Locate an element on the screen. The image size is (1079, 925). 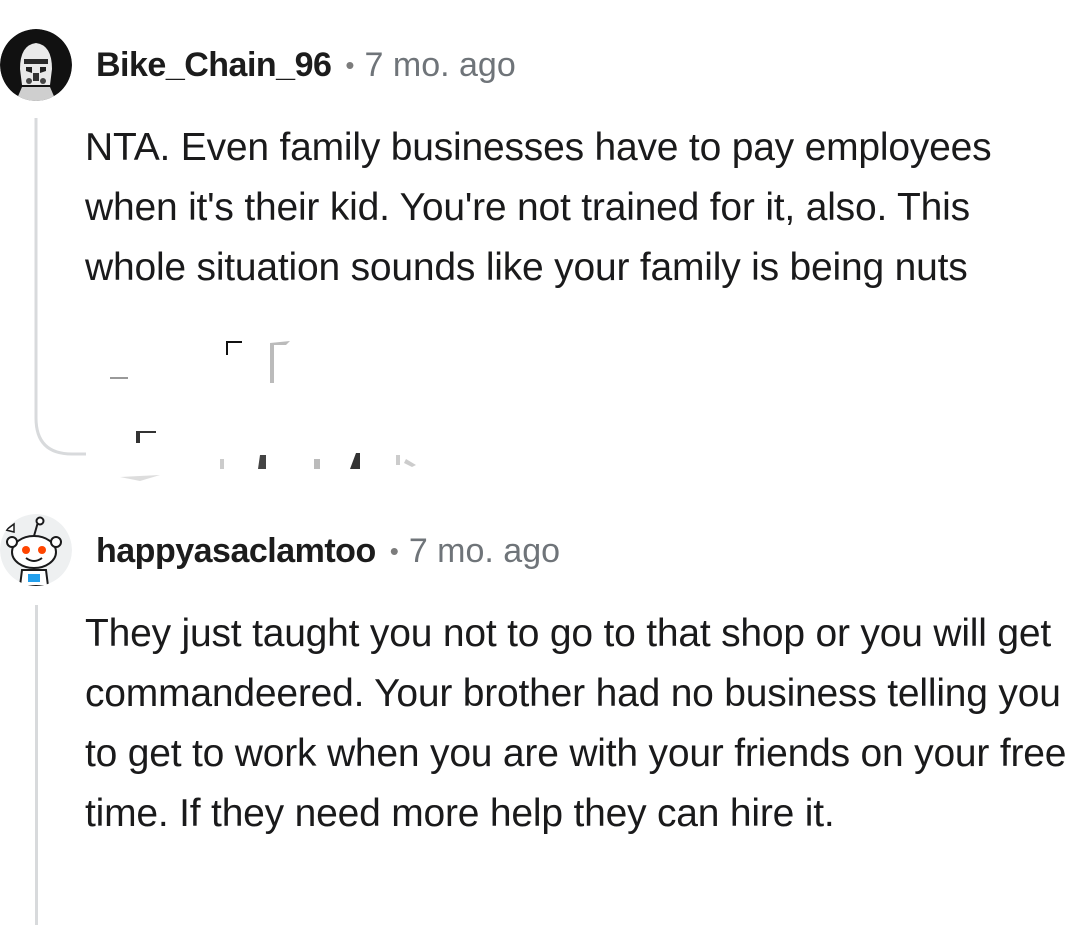
snoo-avatar-icon is located at coordinates (36, 550).